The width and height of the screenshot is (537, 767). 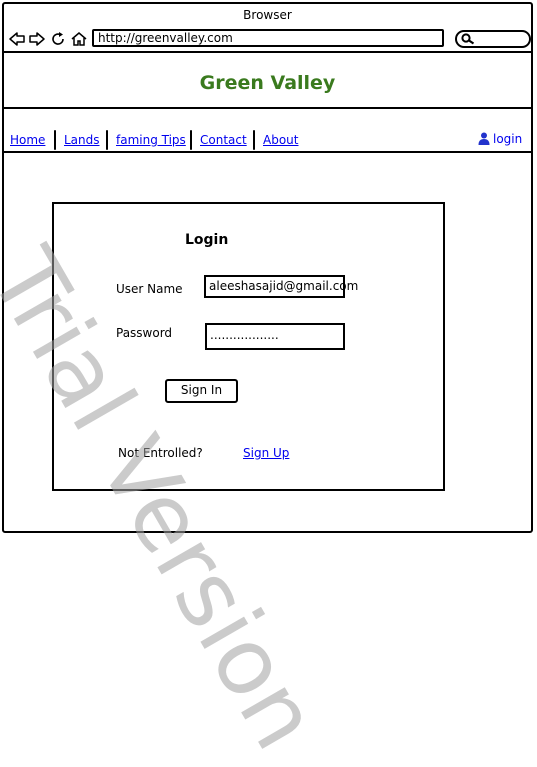 What do you see at coordinates (151, 140) in the screenshot?
I see `menu-item-farming-tips: faming Tips` at bounding box center [151, 140].